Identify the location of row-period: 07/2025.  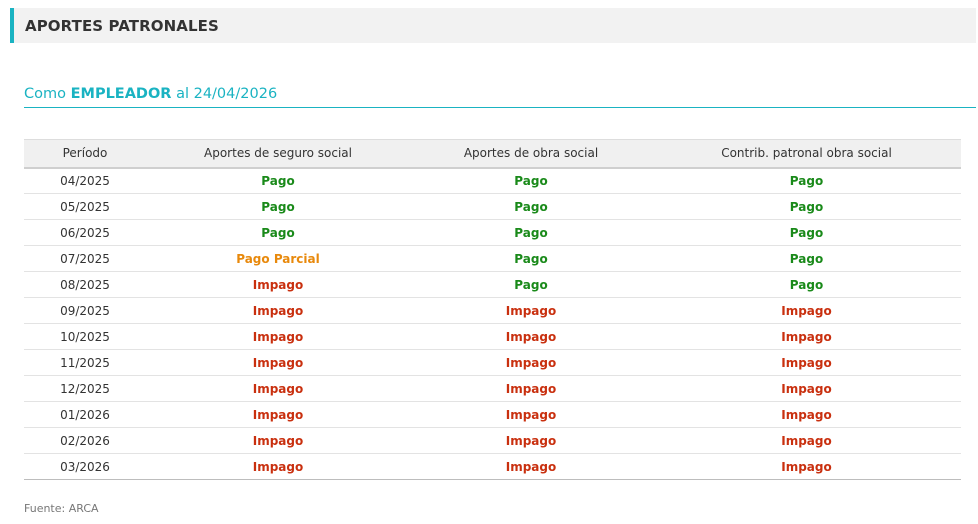
(85, 258).